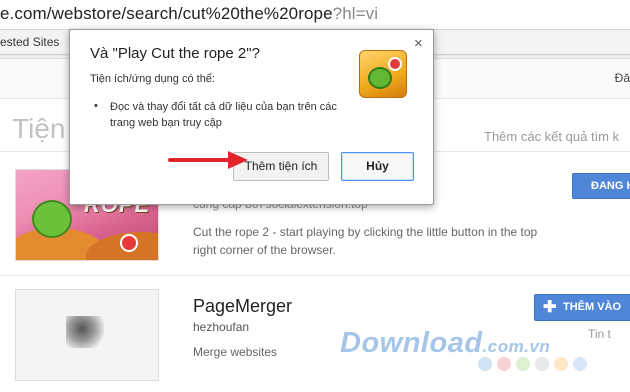 The width and height of the screenshot is (630, 392). I want to click on result-thumbnail-pagemerger, so click(87, 335).